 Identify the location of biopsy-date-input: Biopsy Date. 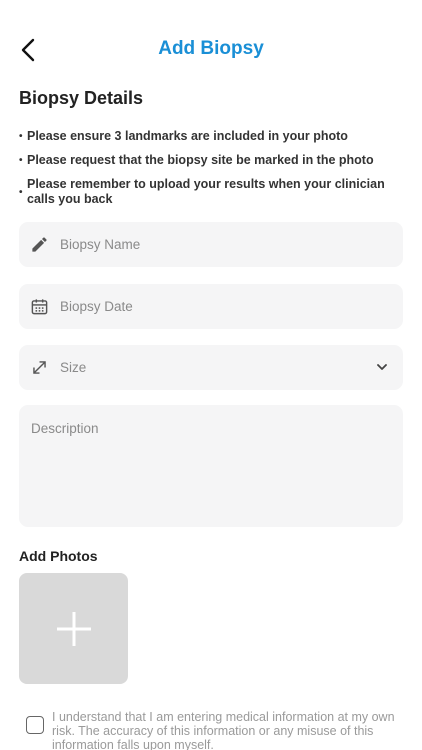
(211, 306).